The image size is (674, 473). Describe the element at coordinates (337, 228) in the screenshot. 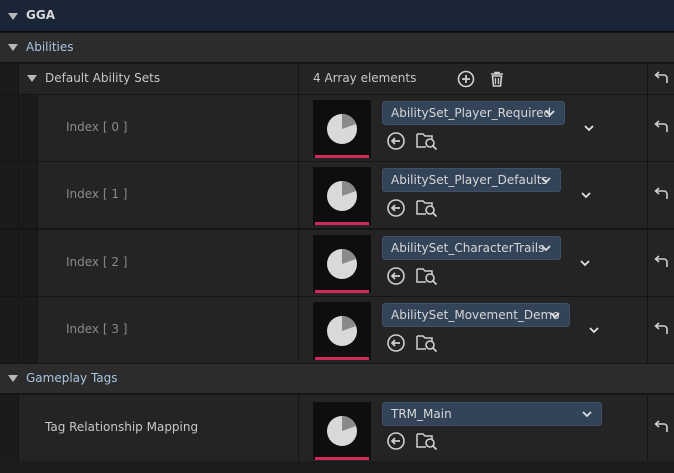

I see `row-separator` at that location.